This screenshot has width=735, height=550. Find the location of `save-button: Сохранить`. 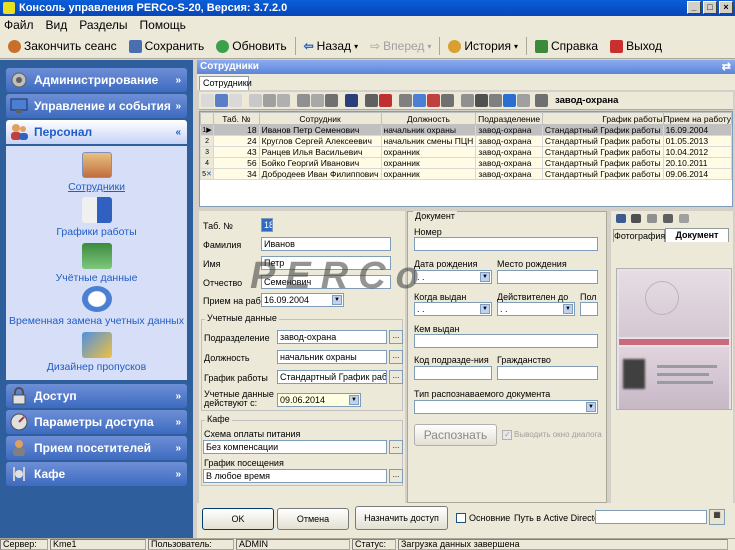

save-button: Сохранить is located at coordinates (167, 46).